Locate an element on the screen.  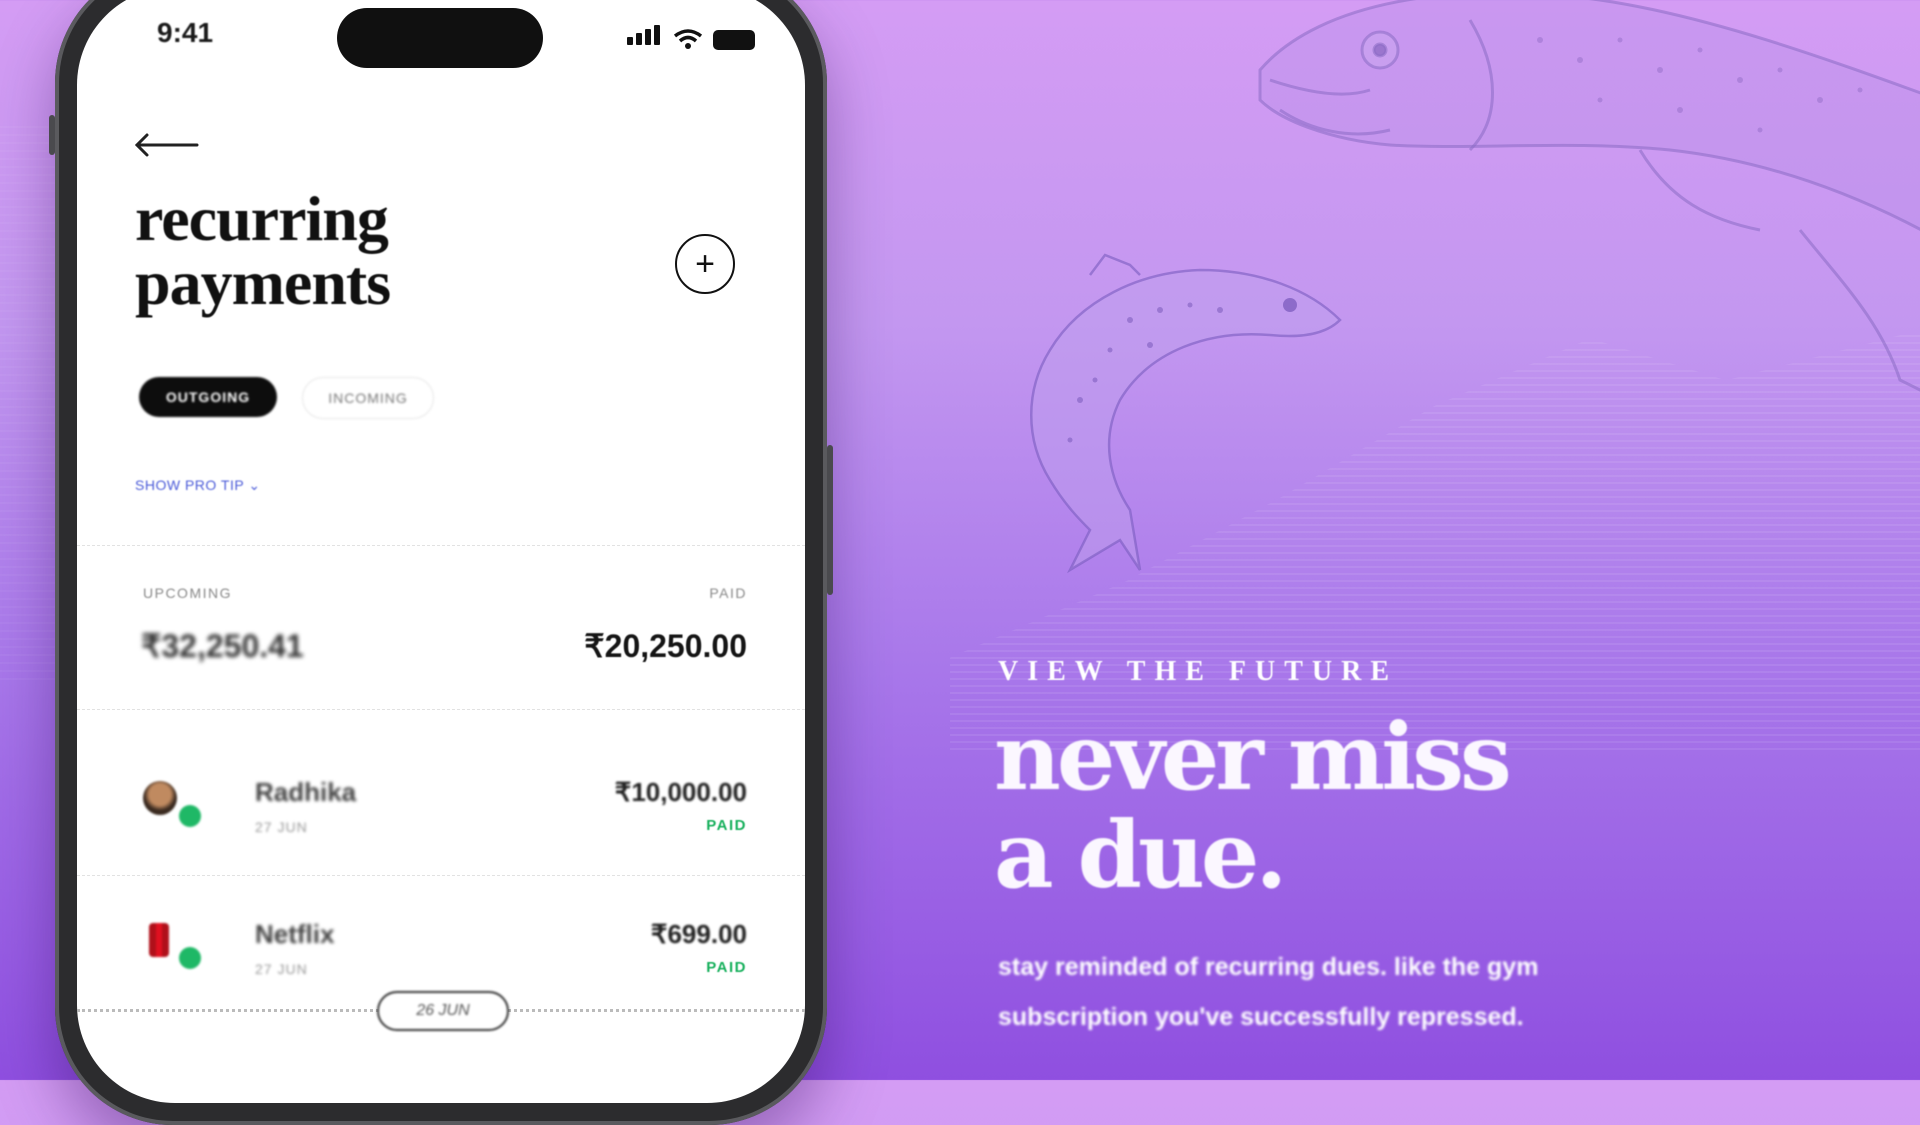
headline: never miss a due. is located at coordinates (1253, 806).